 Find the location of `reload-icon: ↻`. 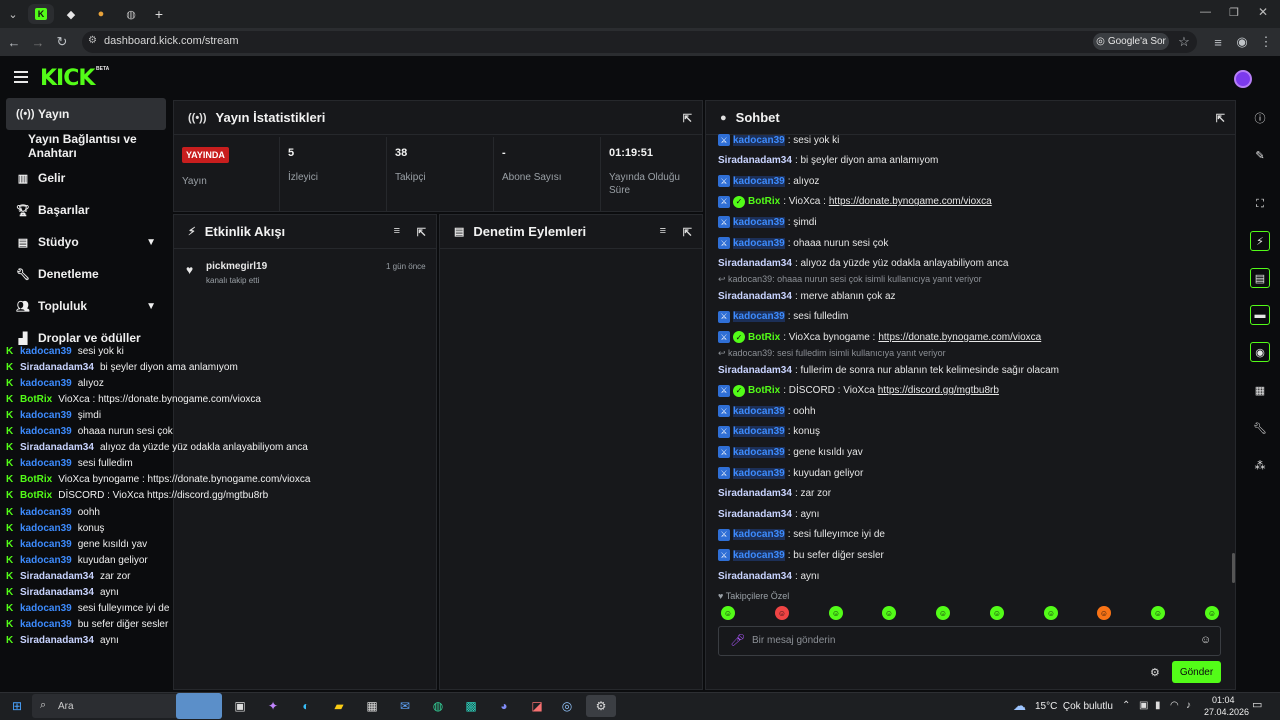

reload-icon: ↻ is located at coordinates (62, 42).